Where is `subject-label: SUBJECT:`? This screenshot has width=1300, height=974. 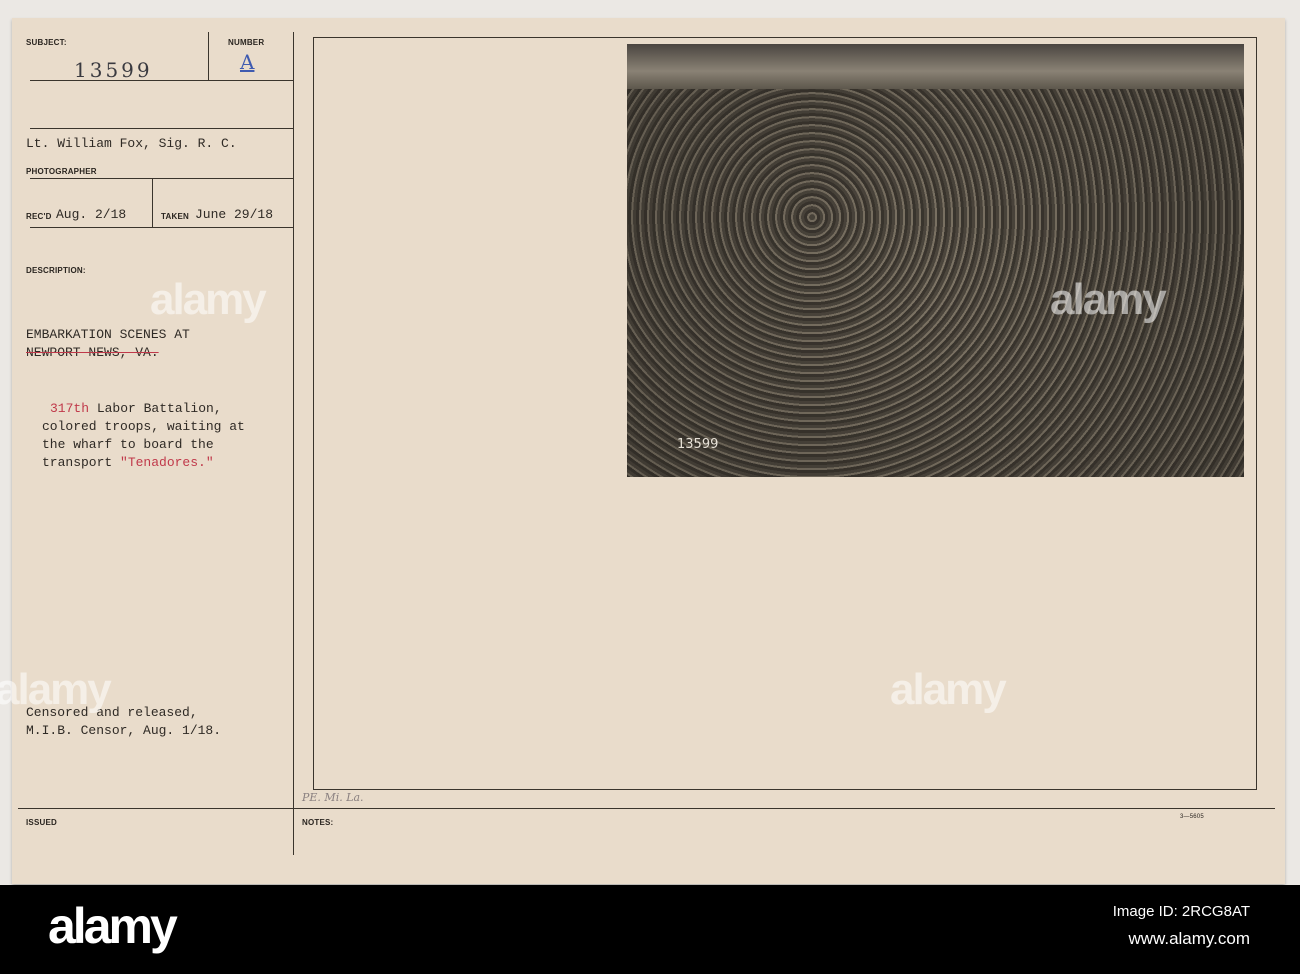 subject-label: SUBJECT: is located at coordinates (46, 42).